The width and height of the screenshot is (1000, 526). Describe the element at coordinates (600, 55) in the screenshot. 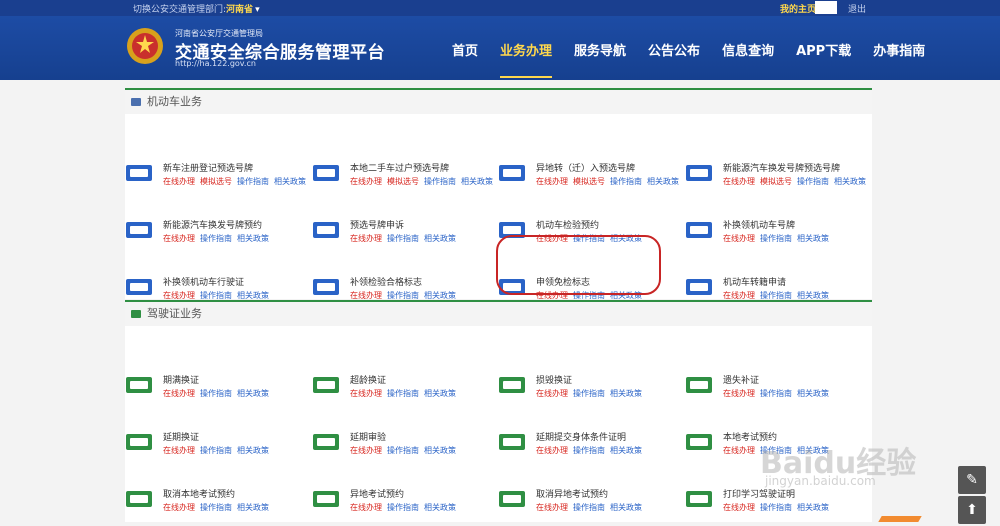

I see `nav-service-guide: 服务导航` at that location.